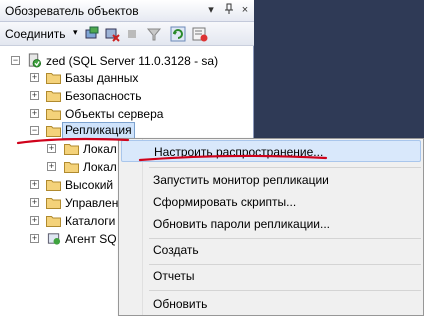  I want to click on underline-replication, so click(73, 141).